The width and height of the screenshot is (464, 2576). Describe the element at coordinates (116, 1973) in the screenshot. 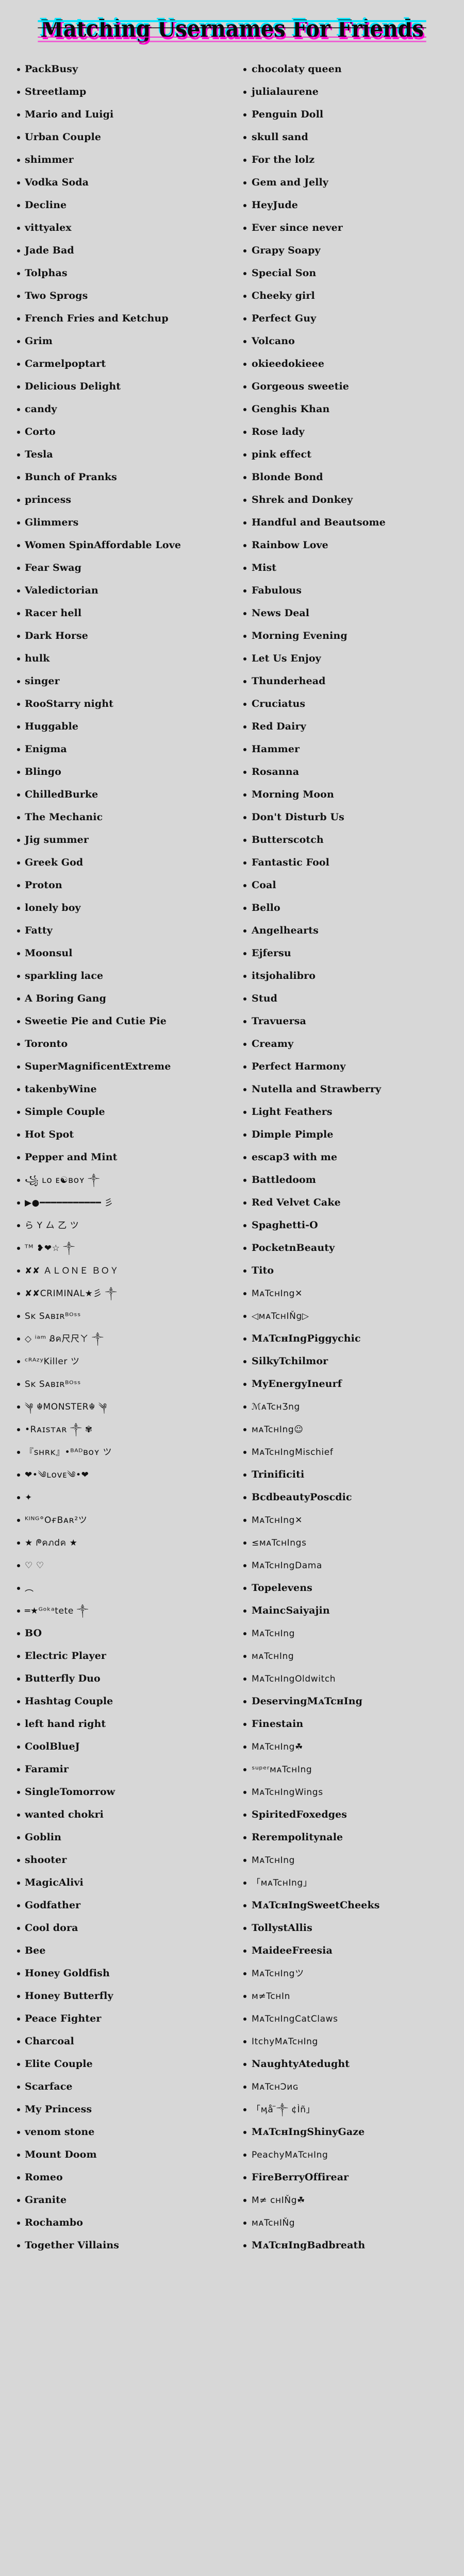

I see `list-item: Honey Goldfish` at that location.